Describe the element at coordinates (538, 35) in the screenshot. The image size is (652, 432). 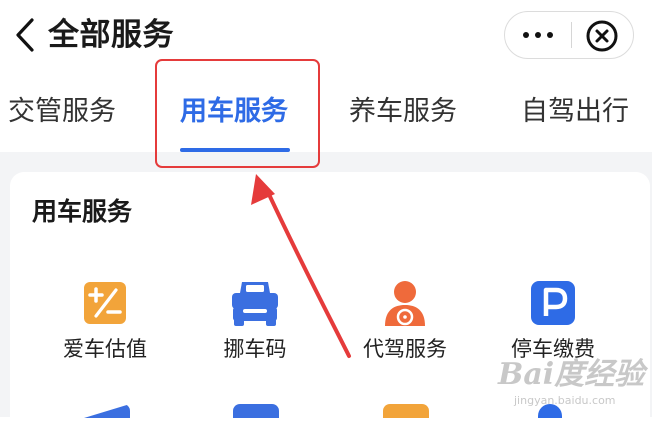
I see `more-dots-icon` at that location.